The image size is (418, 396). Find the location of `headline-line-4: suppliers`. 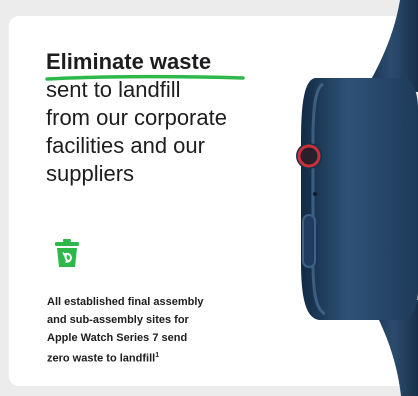

headline-line-4: suppliers is located at coordinates (90, 173).